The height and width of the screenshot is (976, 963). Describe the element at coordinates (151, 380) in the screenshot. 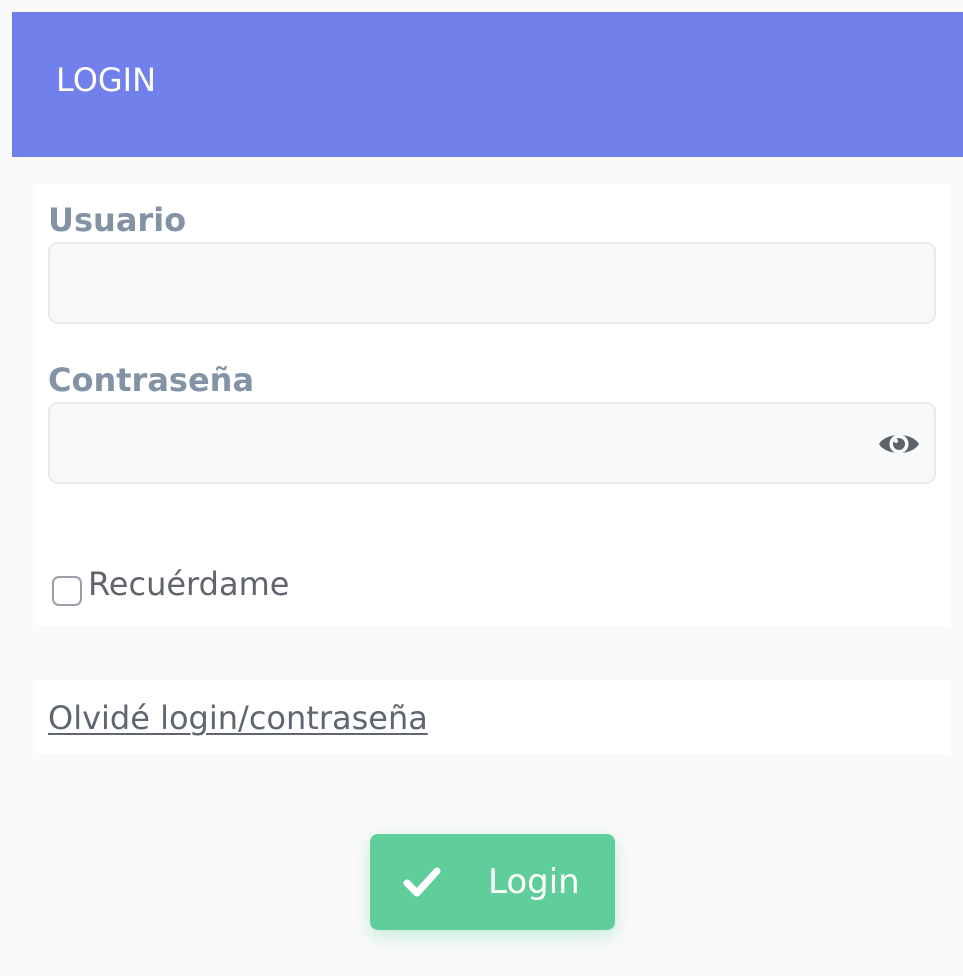

I see `password-label: Contraseña` at that location.